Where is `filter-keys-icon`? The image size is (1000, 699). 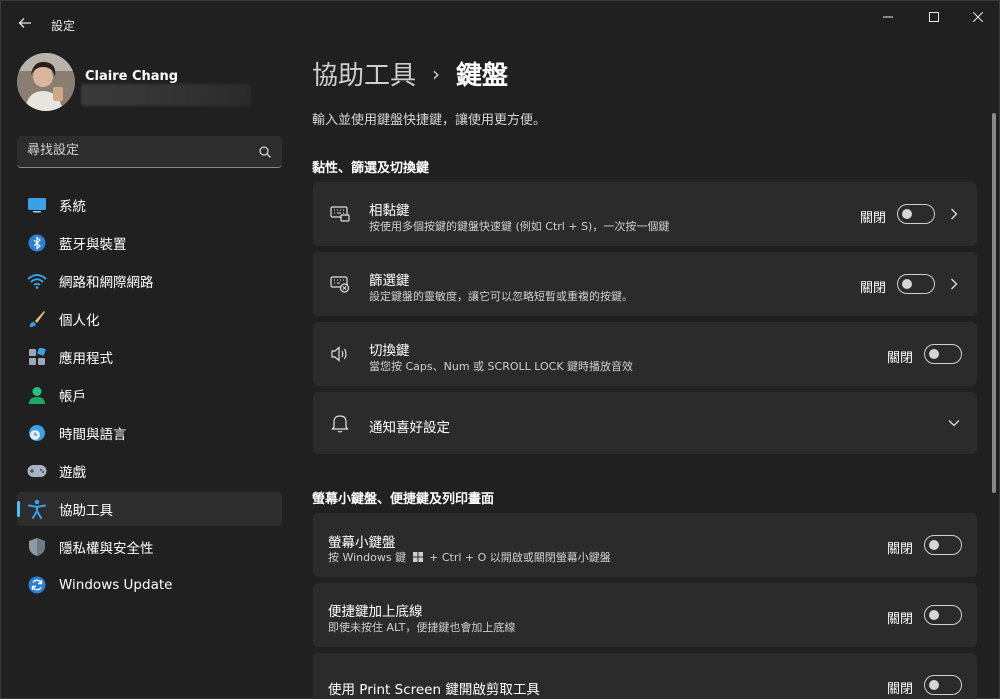 filter-keys-icon is located at coordinates (340, 284).